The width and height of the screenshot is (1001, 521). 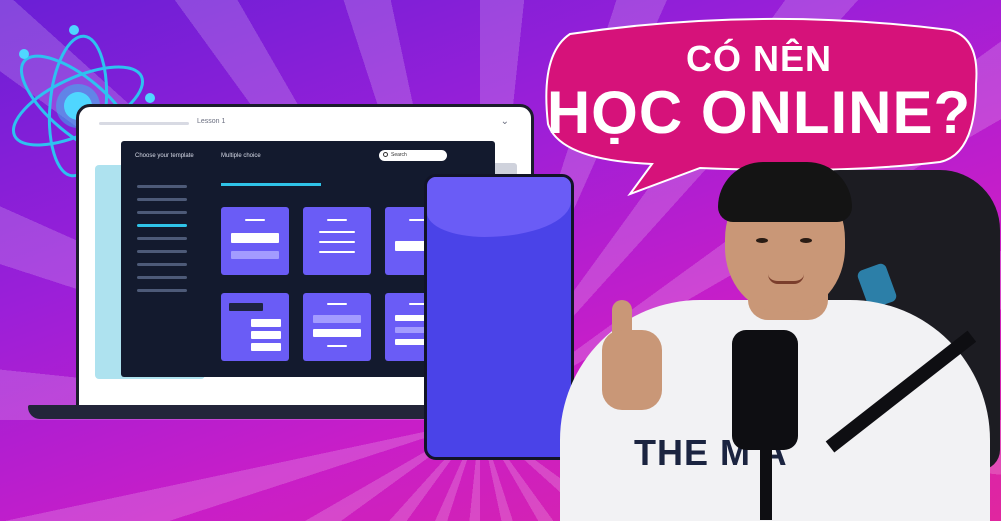 I want to click on microphone, so click(x=765, y=390).